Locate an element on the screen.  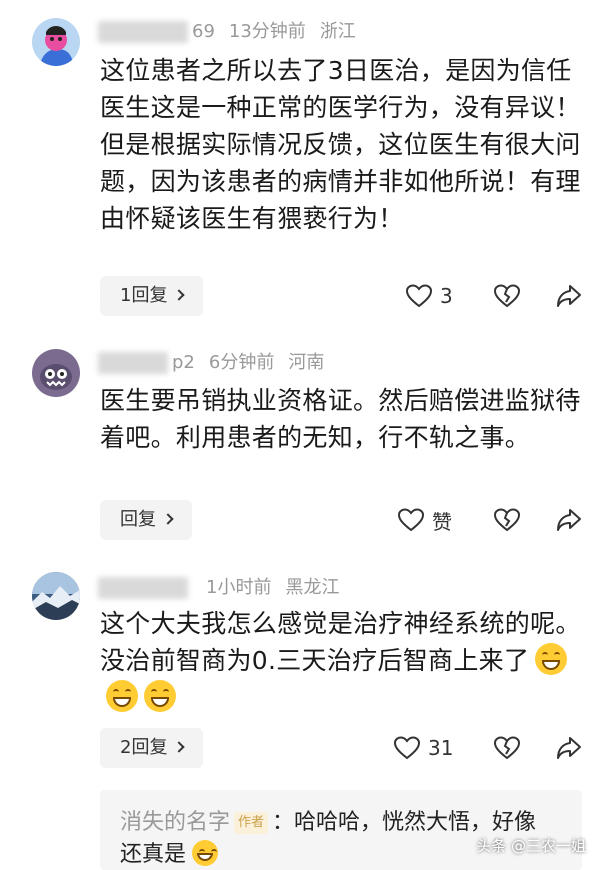
reply-label: 回复 is located at coordinates (138, 519).